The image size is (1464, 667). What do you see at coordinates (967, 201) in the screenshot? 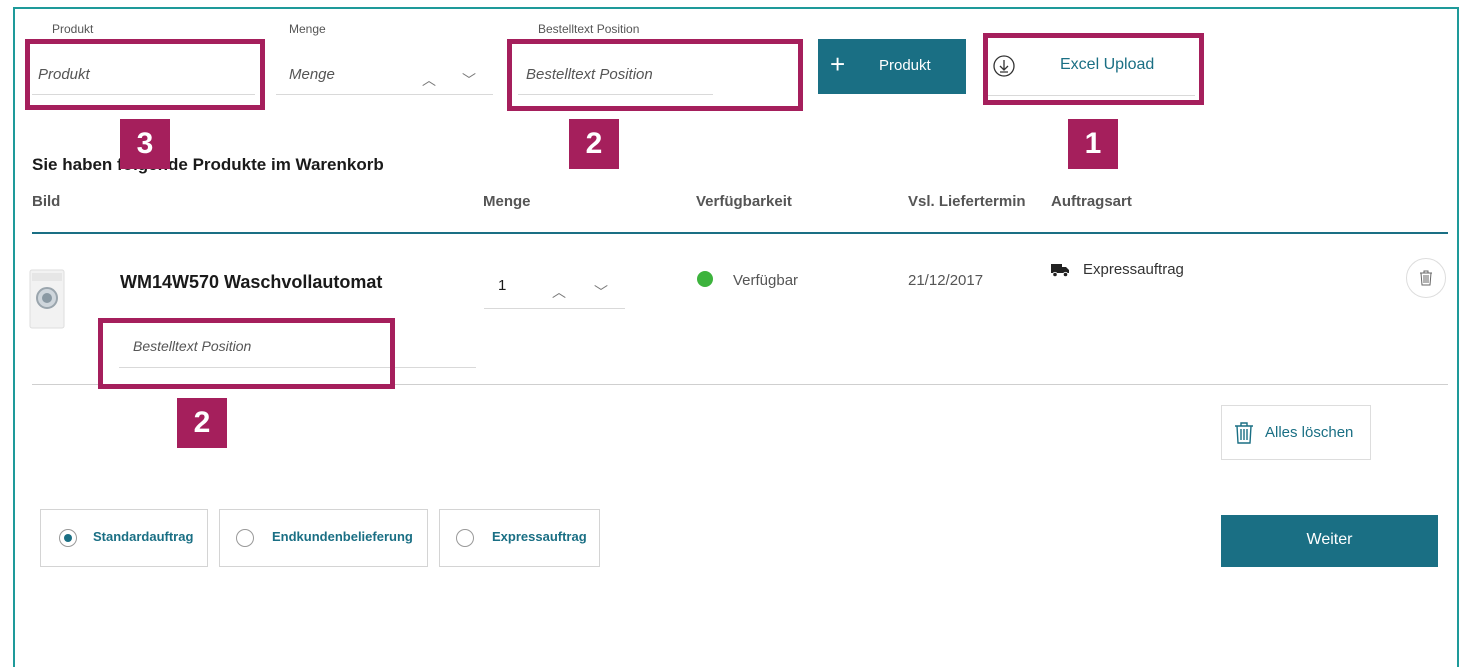
I see `column-header-liefertermin: Vsl. Liefertermin` at bounding box center [967, 201].